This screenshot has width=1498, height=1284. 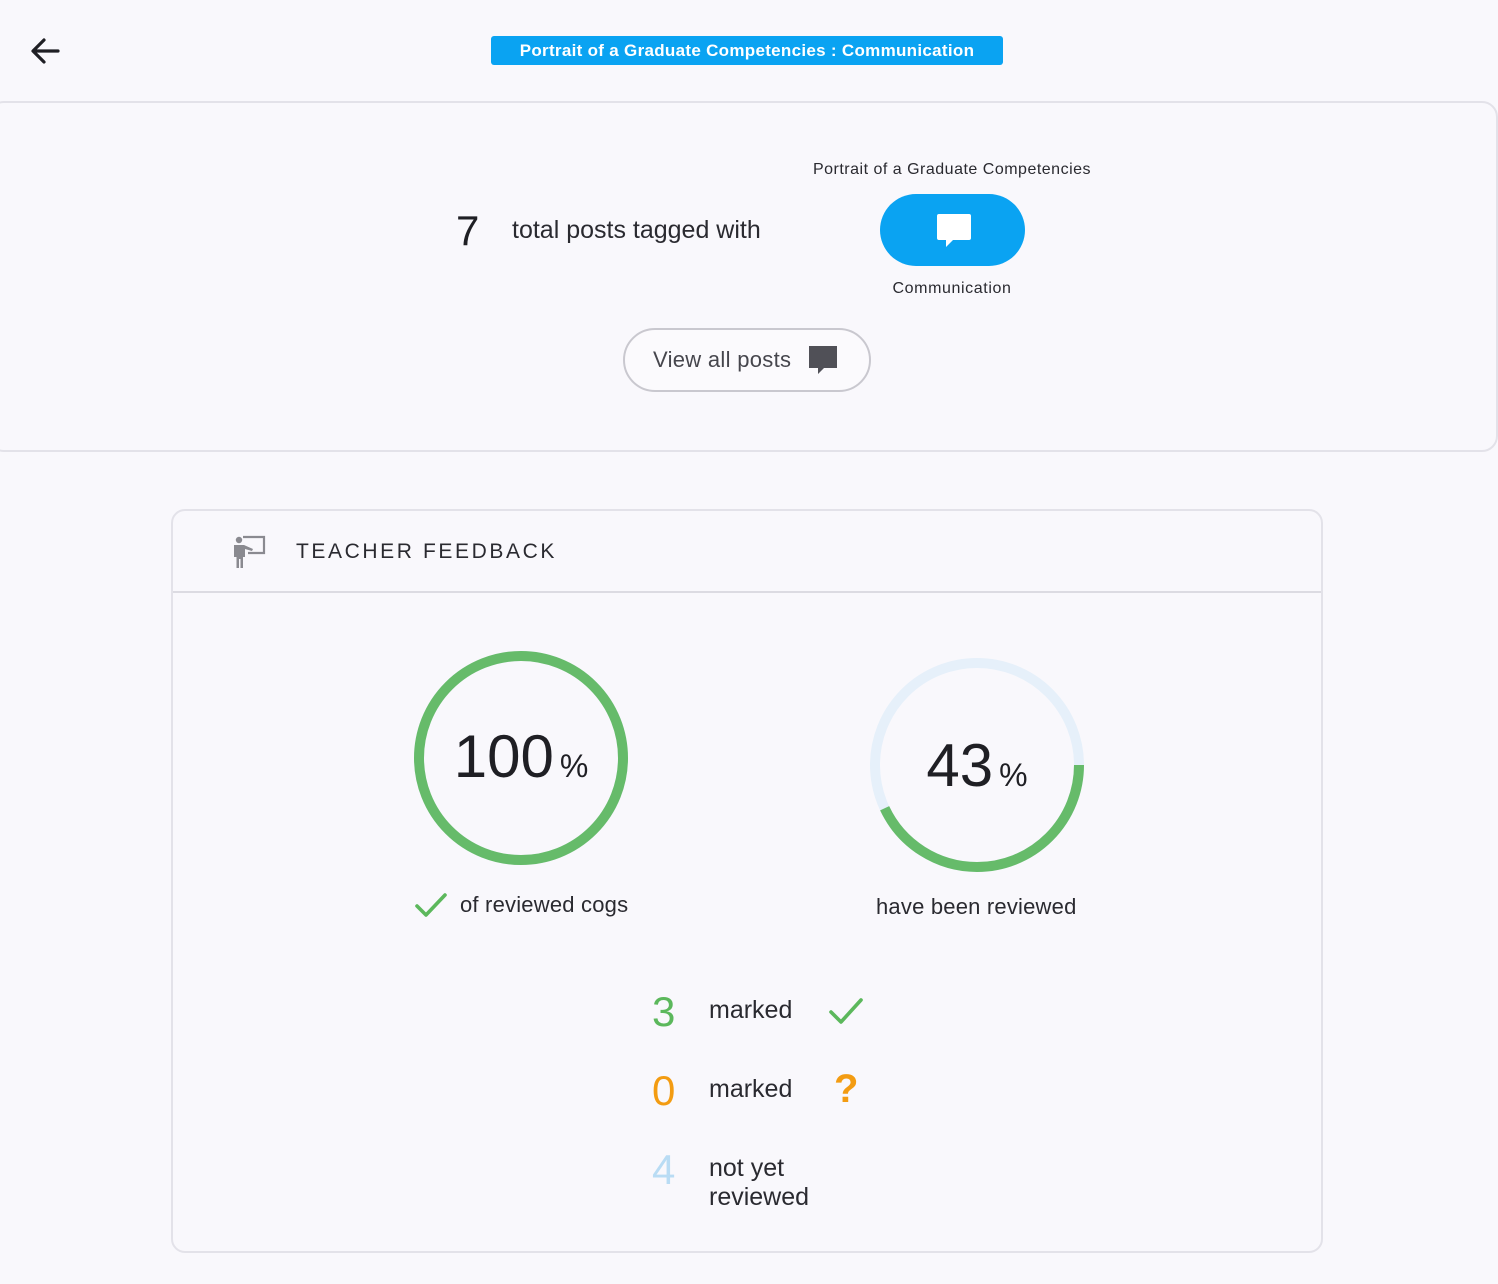 I want to click on feedback-title: TEACHER FEEDBACK, so click(x=426, y=551).